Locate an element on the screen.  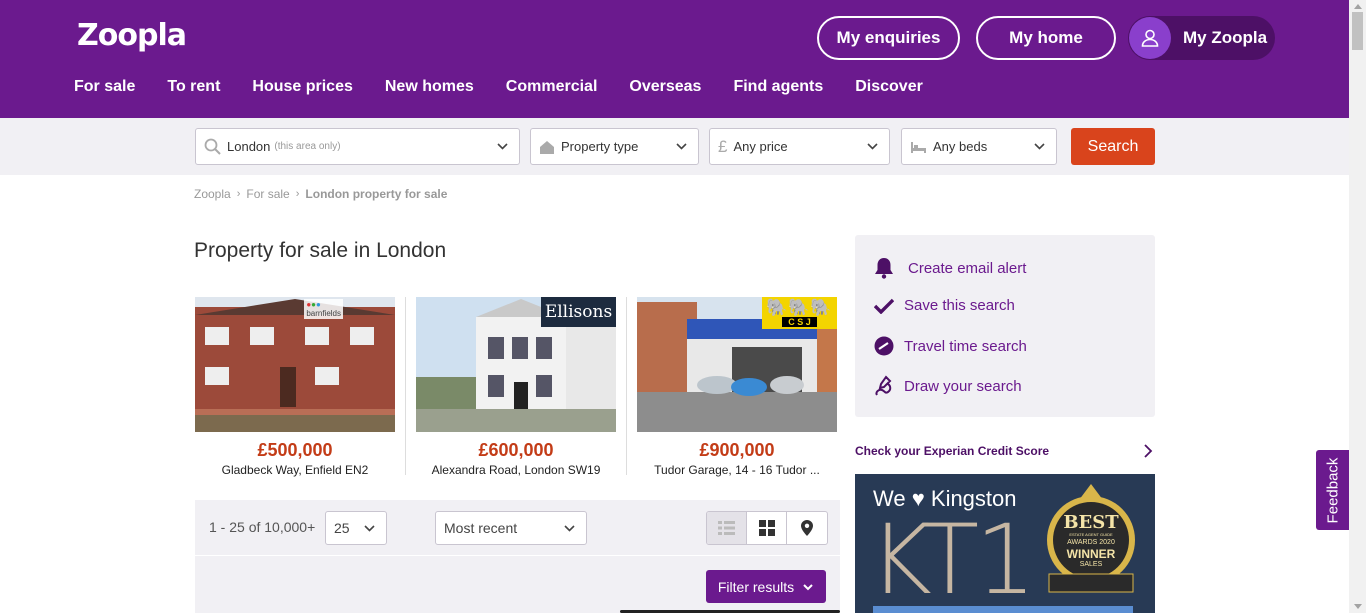
view-toggle is located at coordinates (767, 528).